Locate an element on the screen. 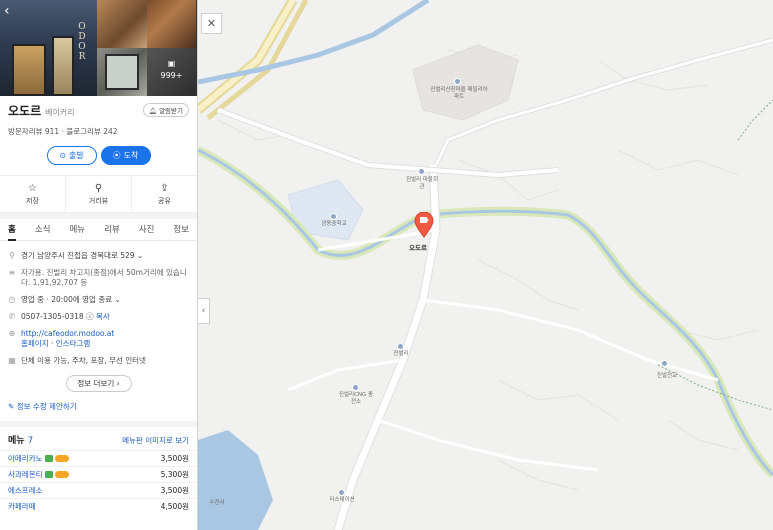 The height and width of the screenshot is (530, 773). poi-village-hall-label: 진벌리 마을회관 is located at coordinates (422, 184).